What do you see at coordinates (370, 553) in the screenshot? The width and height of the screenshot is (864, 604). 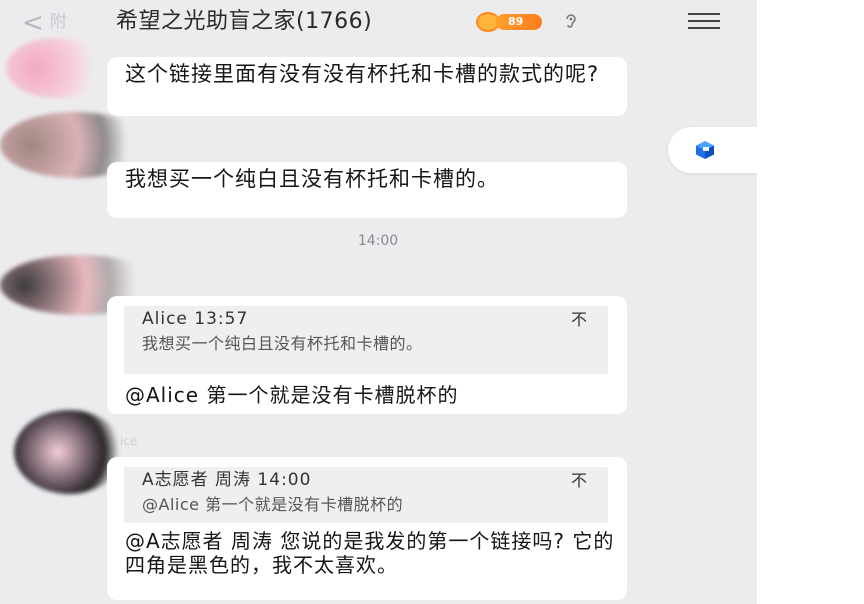 I see `message-text: @A志愿者 周涛 您说的是我发的第一个链接吗? 它的四角是黑色的，我不太喜欢。` at bounding box center [370, 553].